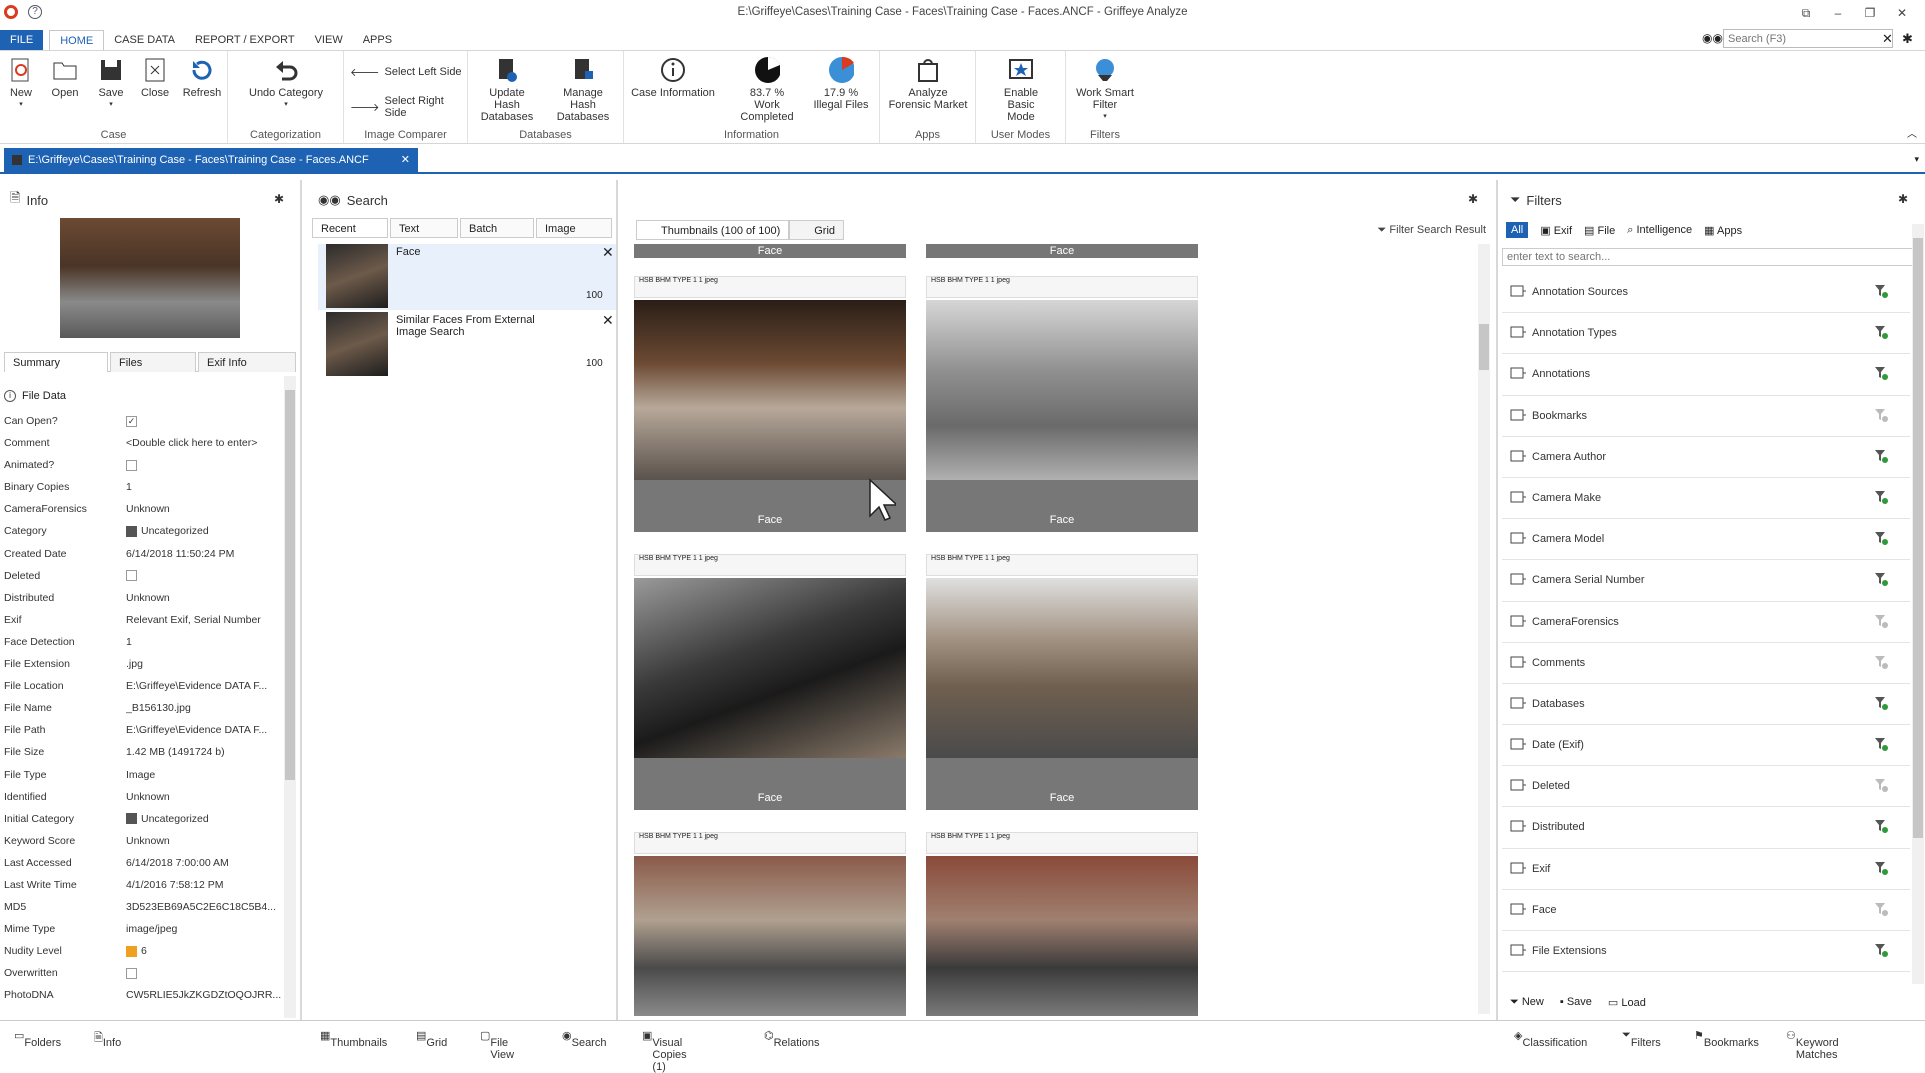  What do you see at coordinates (1706, 787) in the screenshot?
I see `filter-item: Deleted` at bounding box center [1706, 787].